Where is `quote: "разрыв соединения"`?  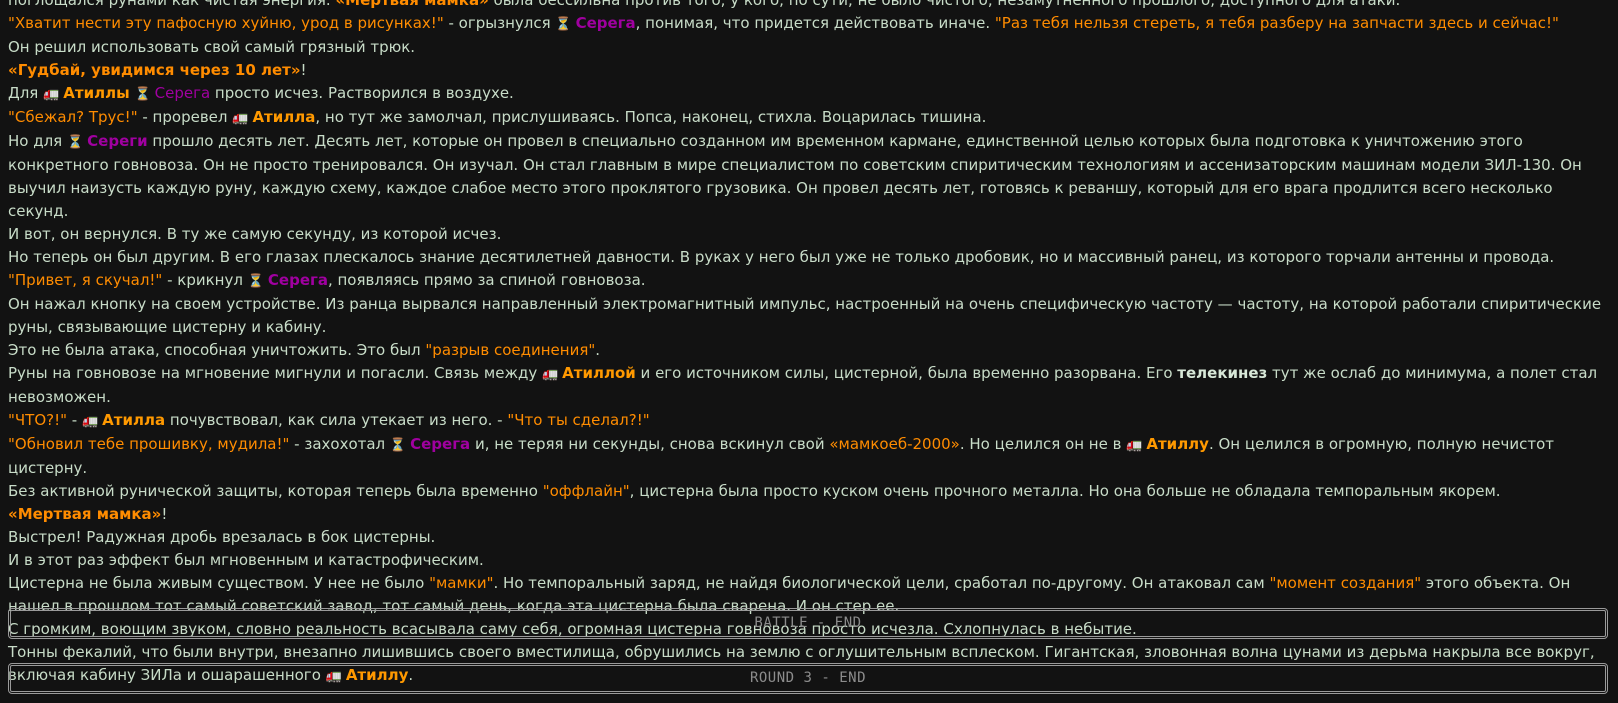 quote: "разрыв соединения" is located at coordinates (510, 350).